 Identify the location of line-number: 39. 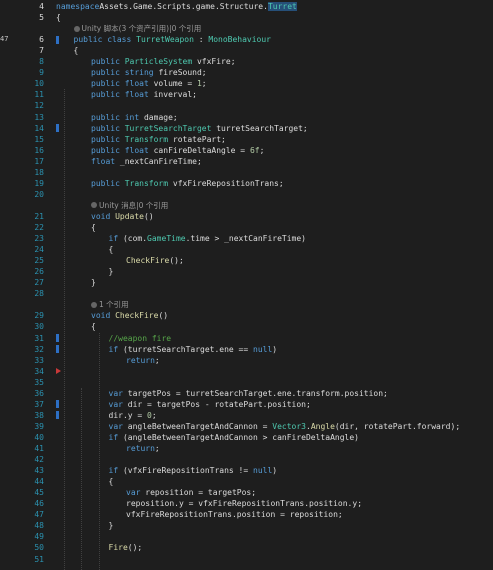
(35, 426).